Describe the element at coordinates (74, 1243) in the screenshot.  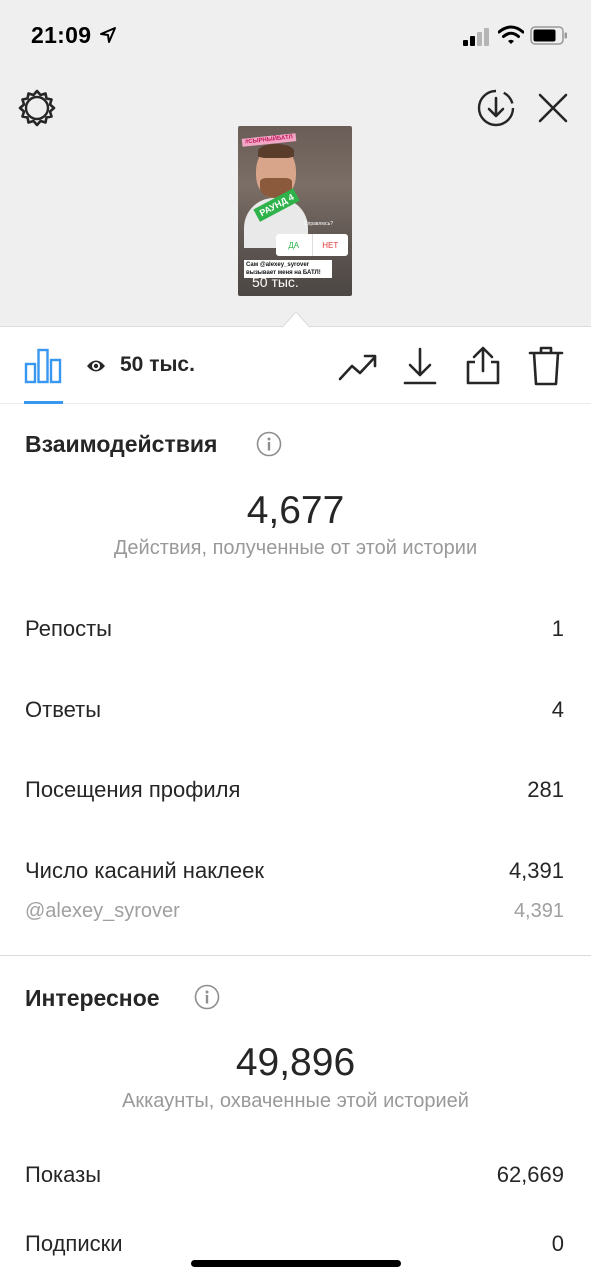
I see `follows-label: Подписки` at that location.